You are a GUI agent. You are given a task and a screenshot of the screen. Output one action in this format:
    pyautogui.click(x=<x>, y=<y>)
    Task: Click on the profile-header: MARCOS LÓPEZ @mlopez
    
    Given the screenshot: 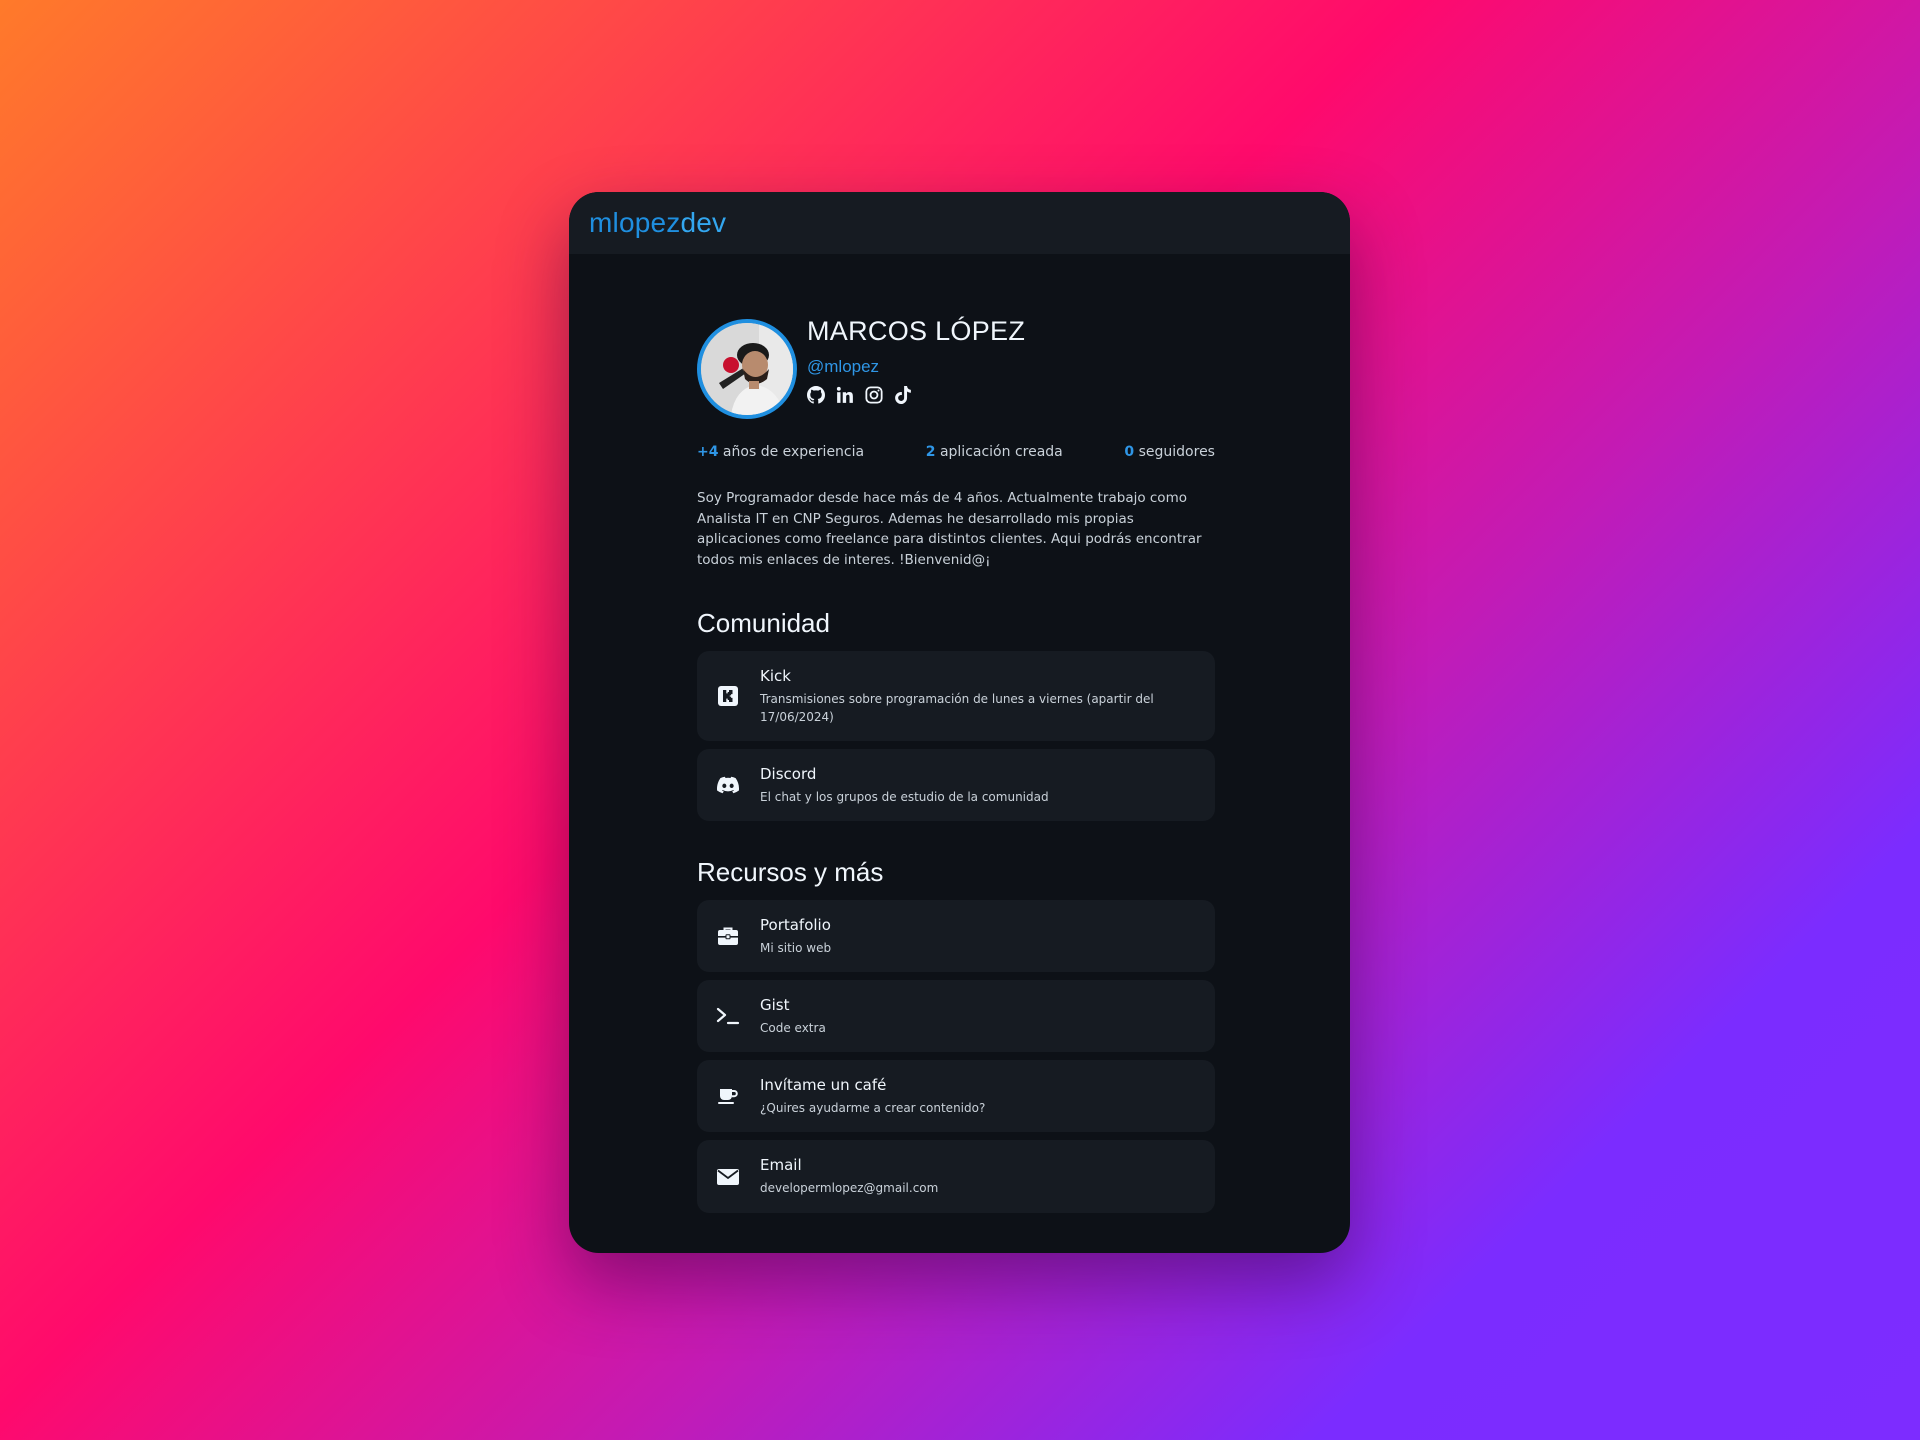 What is the action you would take?
    pyautogui.click(x=956, y=367)
    